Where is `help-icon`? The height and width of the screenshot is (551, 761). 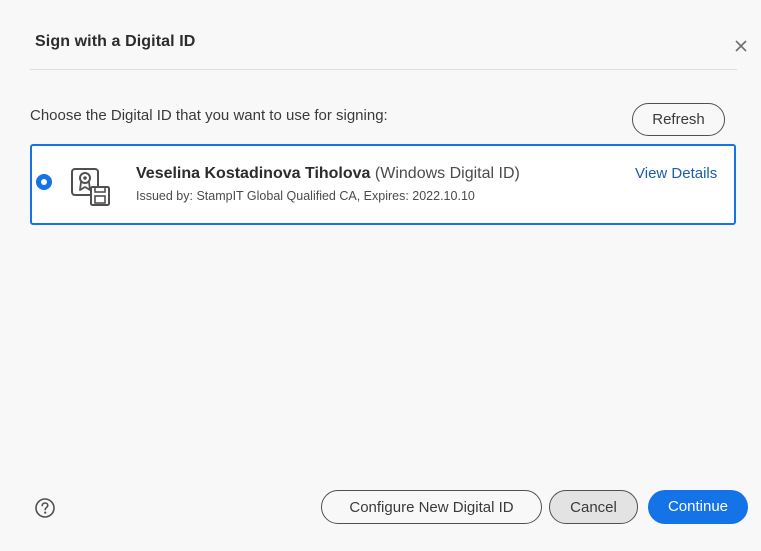 help-icon is located at coordinates (45, 508).